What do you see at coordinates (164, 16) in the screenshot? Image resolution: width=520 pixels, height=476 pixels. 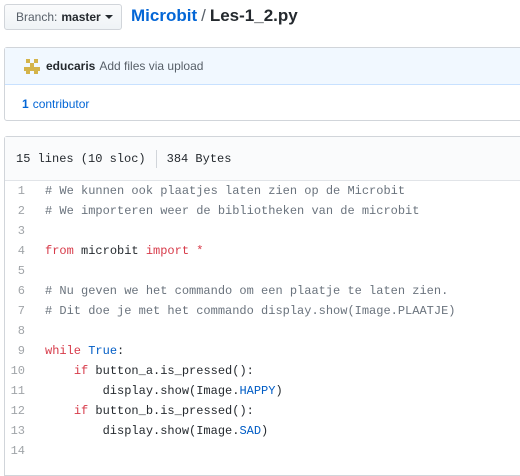 I see `breadcrumb-repo-link: Microbit` at bounding box center [164, 16].